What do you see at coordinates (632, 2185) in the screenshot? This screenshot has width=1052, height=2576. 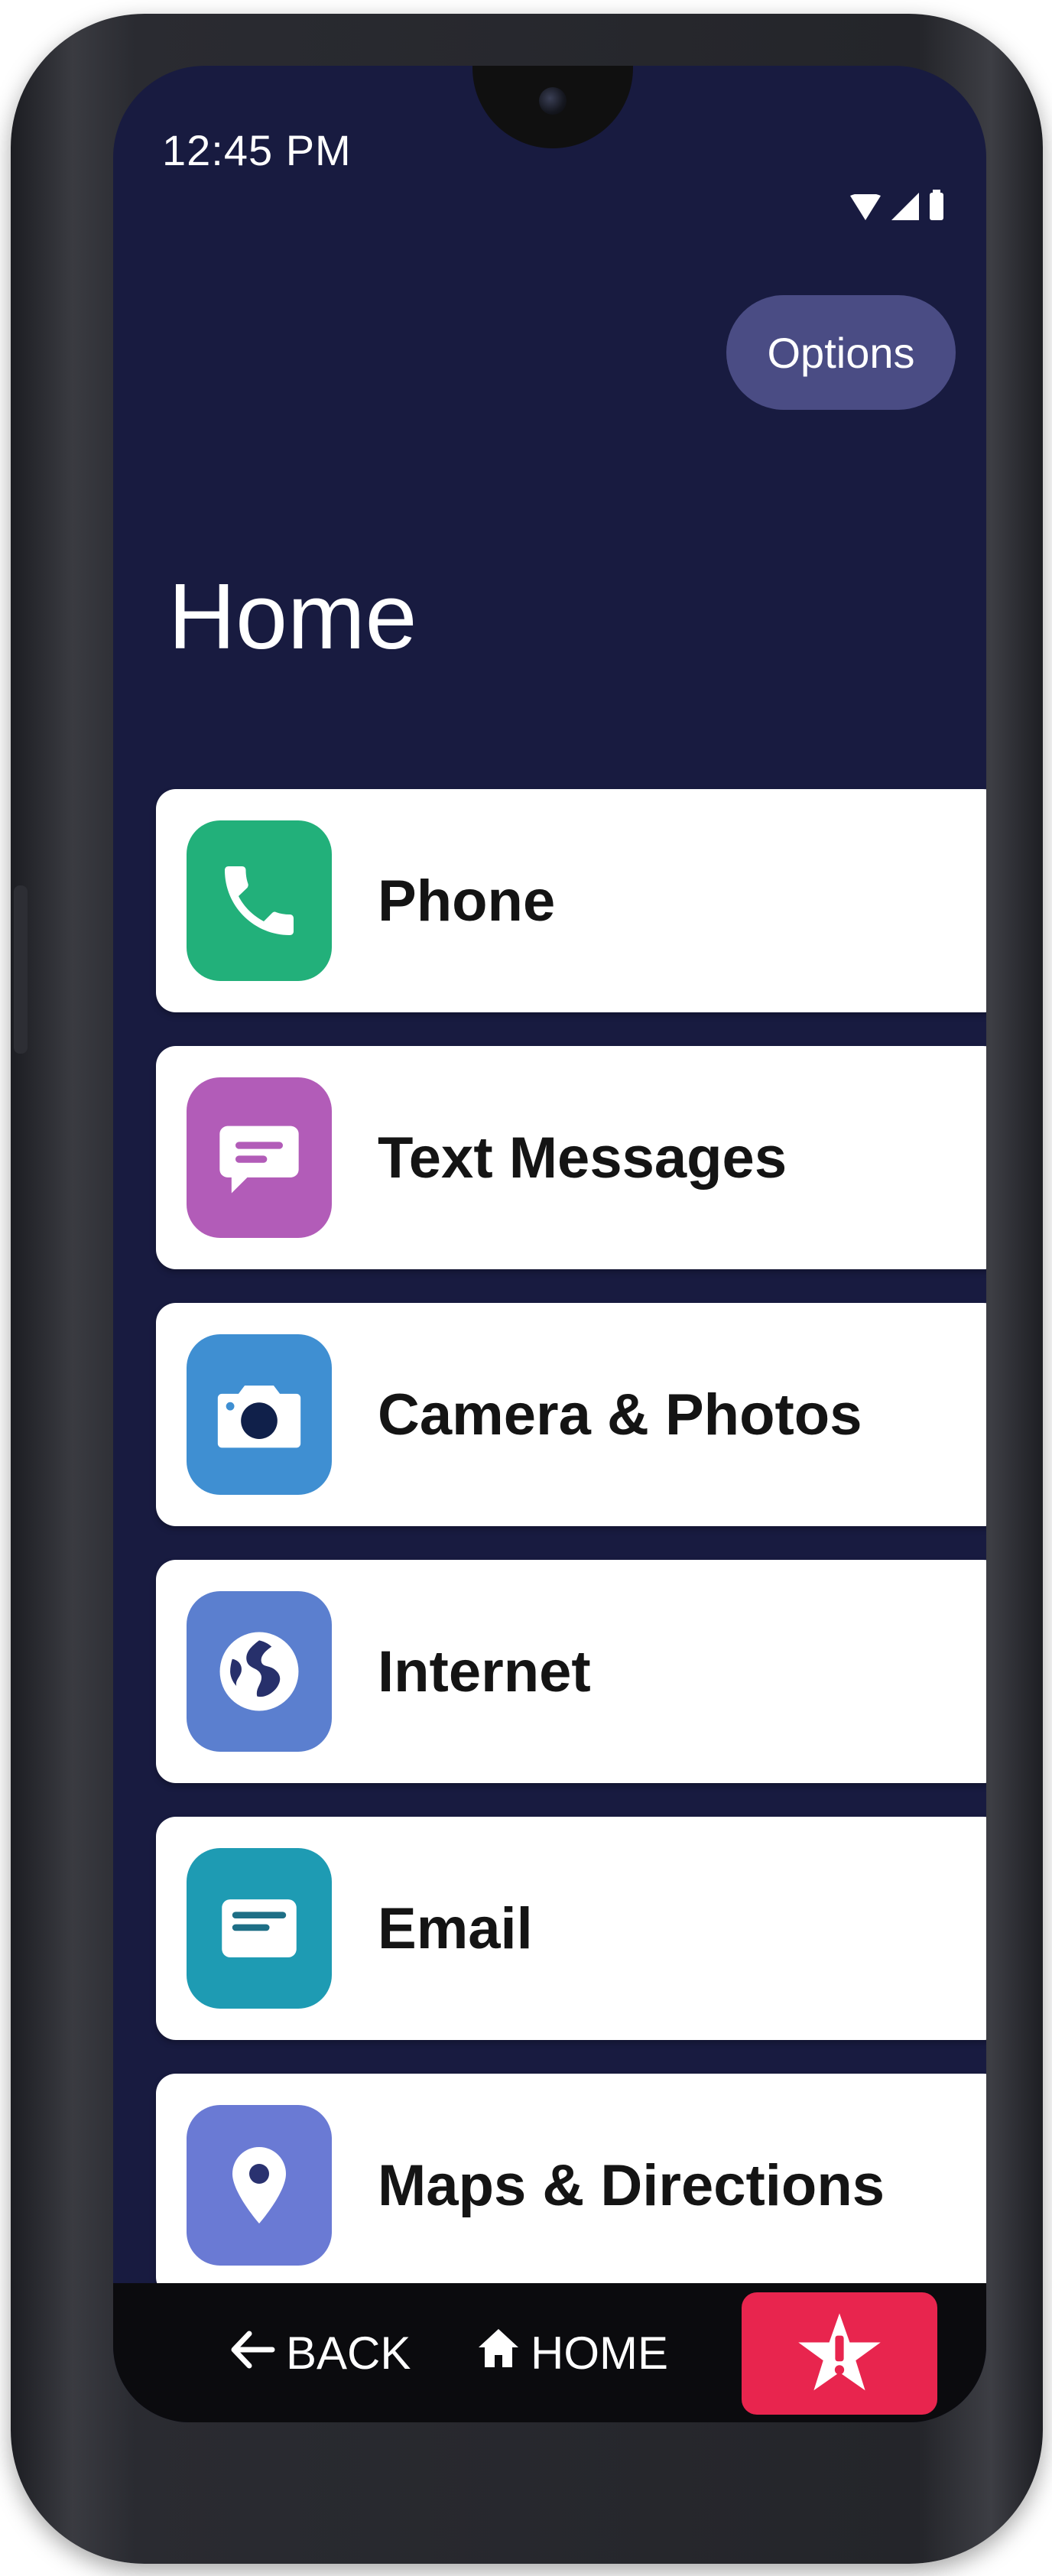 I see `app-label-maps-directions: Maps & Directions` at bounding box center [632, 2185].